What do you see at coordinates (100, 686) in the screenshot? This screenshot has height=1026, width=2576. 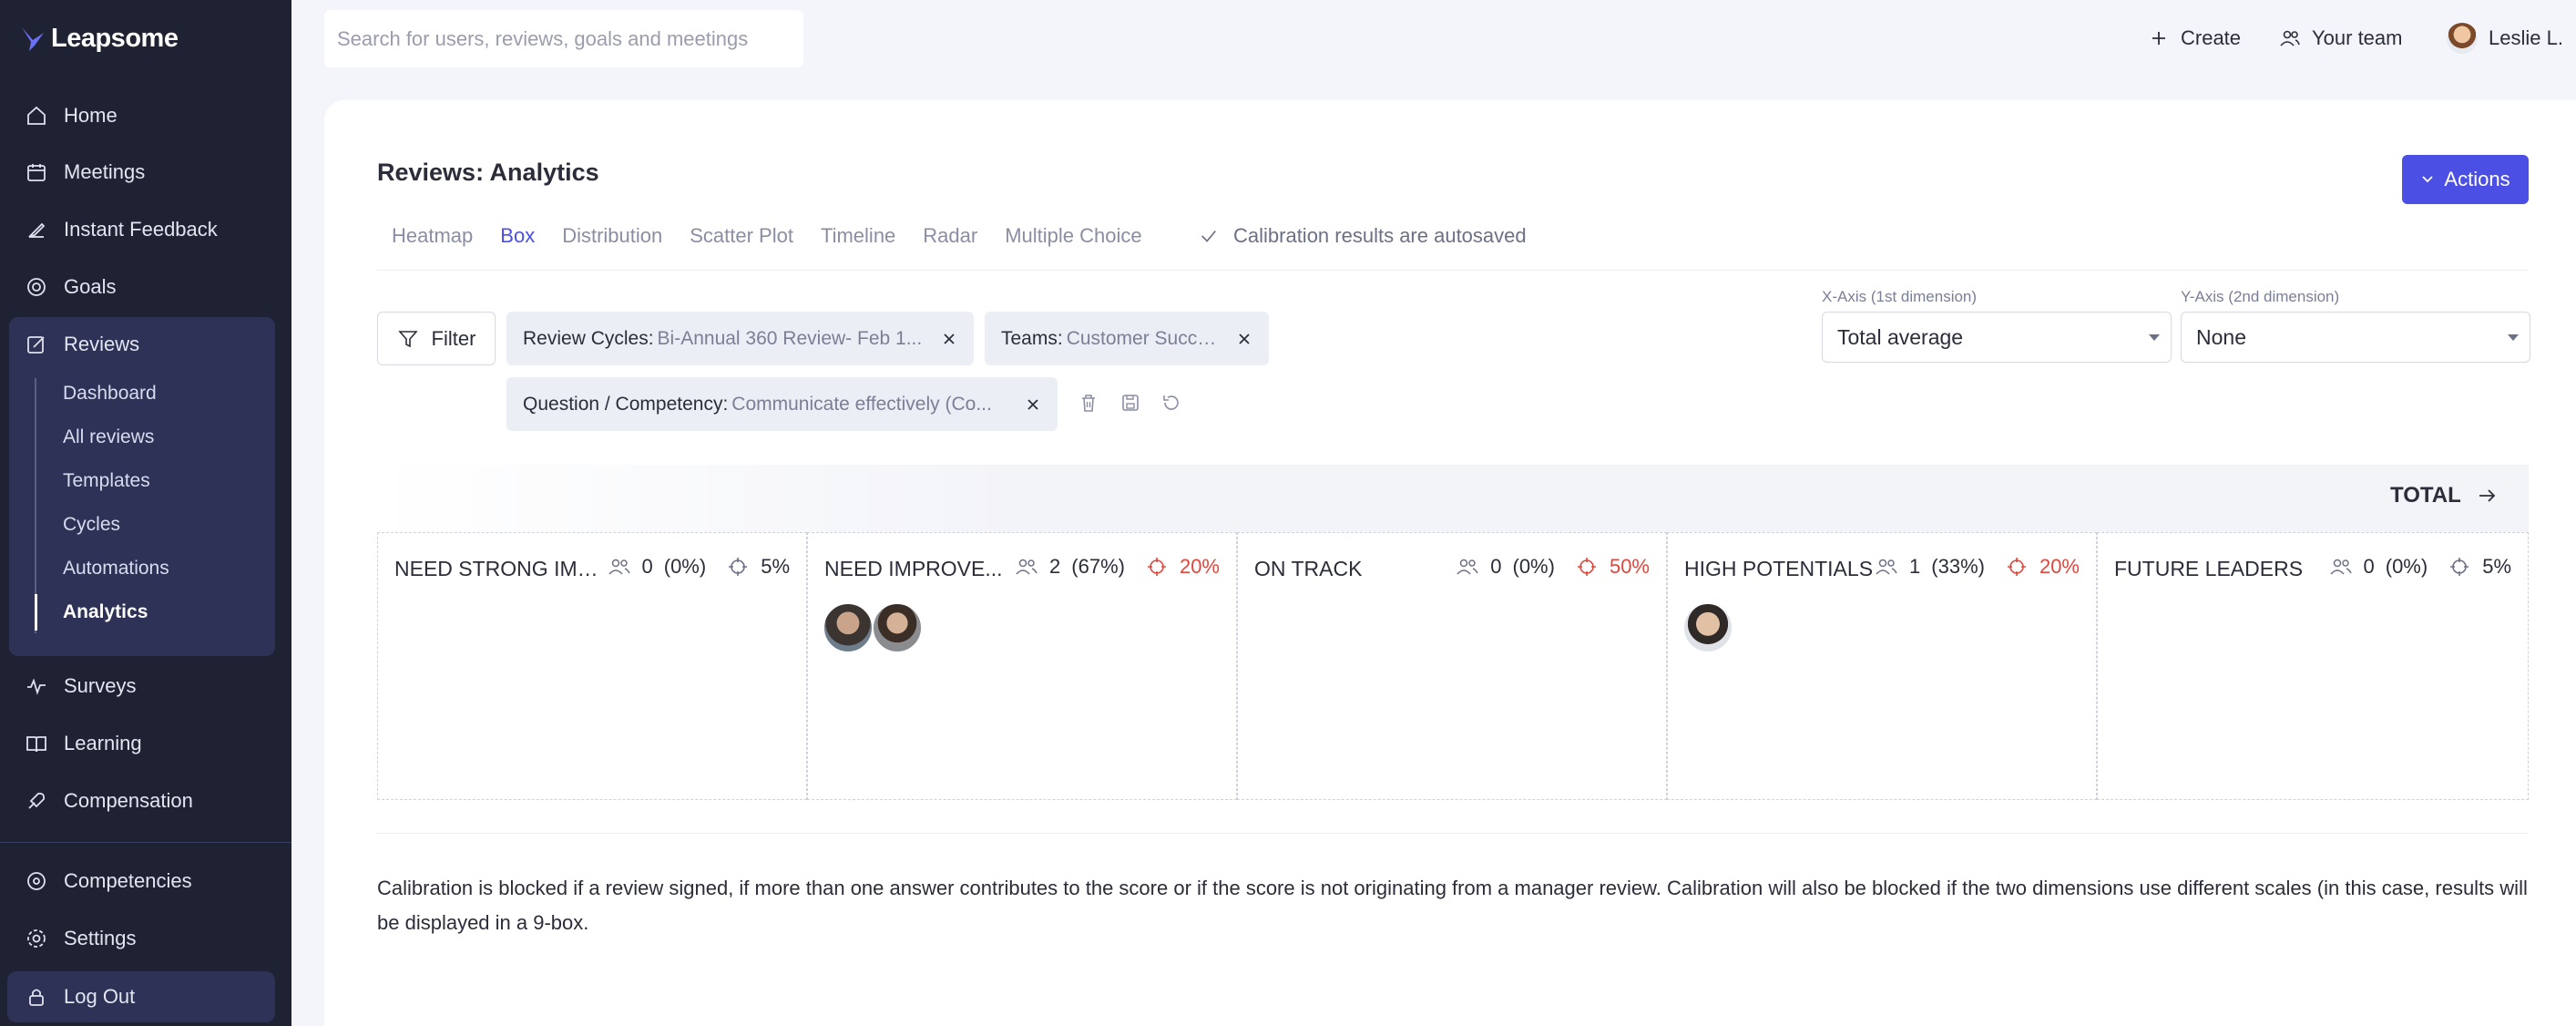 I see `sidebar-item-label: Surveys` at bounding box center [100, 686].